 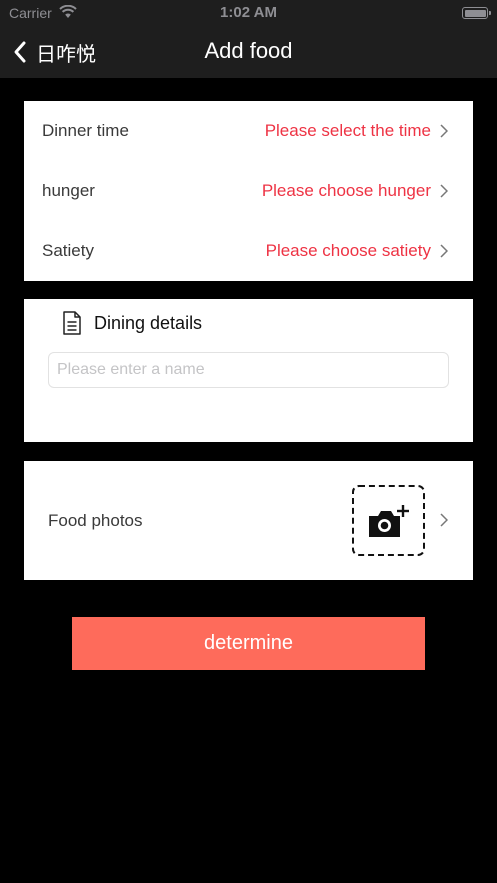 I want to click on satiety-row: Satiety Please choose satiety, so click(x=248, y=251).